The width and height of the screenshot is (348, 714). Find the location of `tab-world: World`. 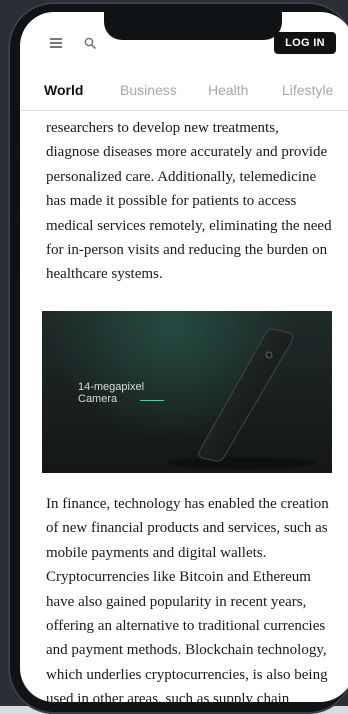

tab-world: World is located at coordinates (63, 90).